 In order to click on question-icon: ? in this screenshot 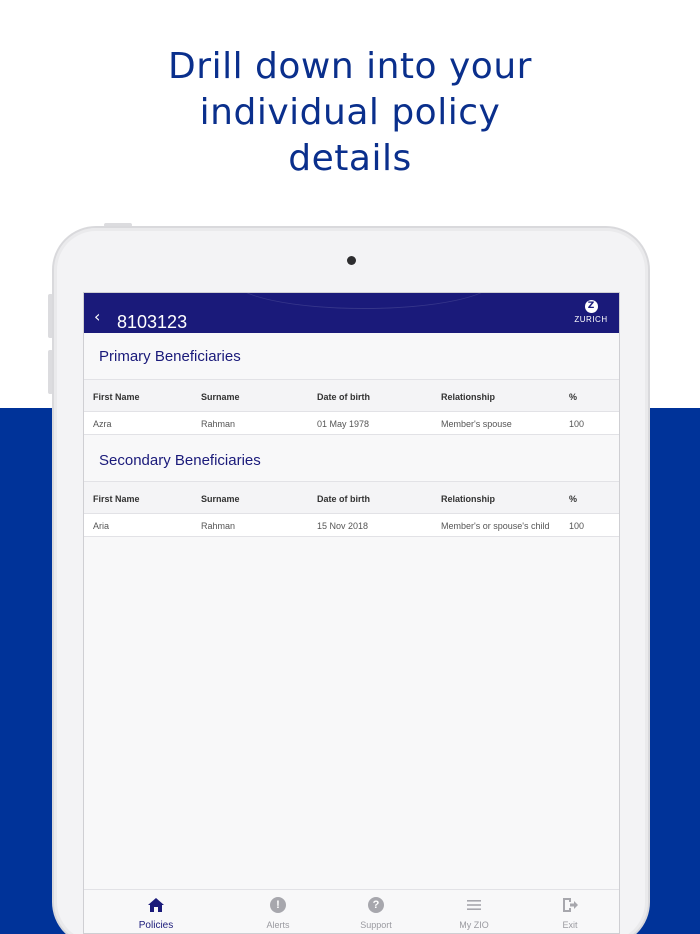, I will do `click(376, 905)`.